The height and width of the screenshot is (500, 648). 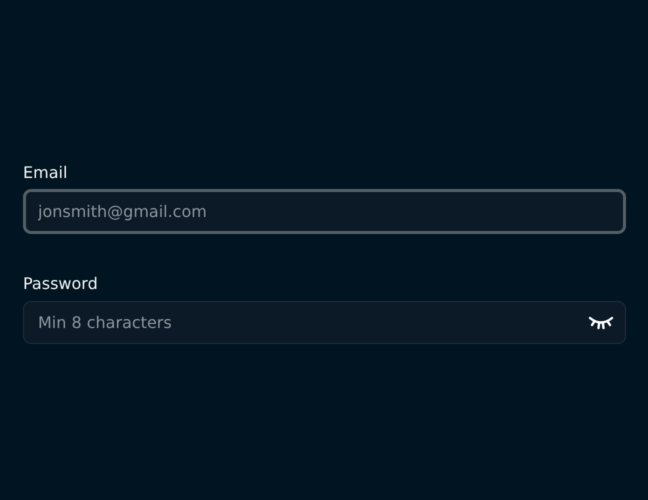 What do you see at coordinates (60, 284) in the screenshot?
I see `field-label: Password` at bounding box center [60, 284].